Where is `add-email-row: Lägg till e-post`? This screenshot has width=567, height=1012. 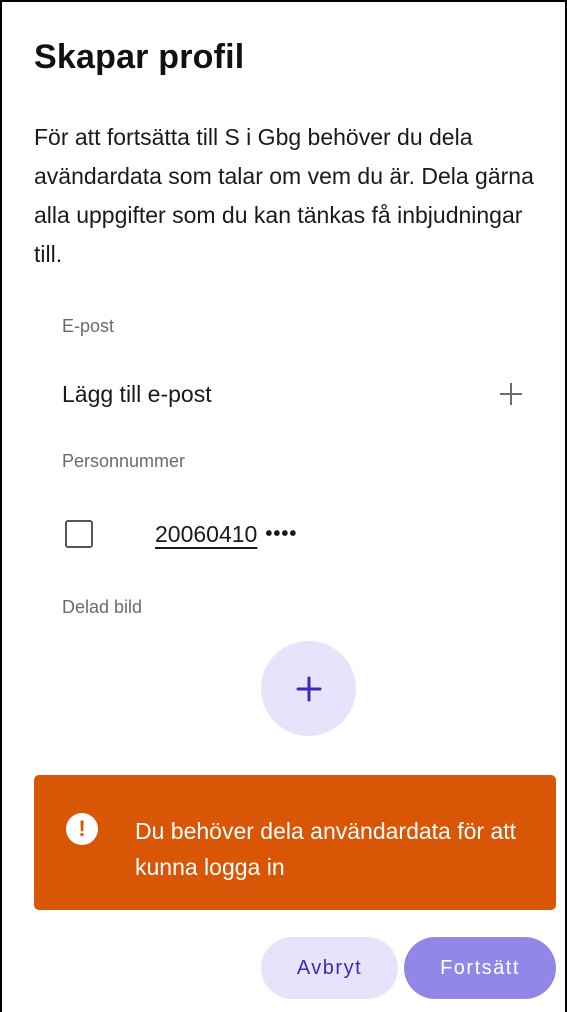
add-email-row: Lägg till e-post is located at coordinates (293, 394).